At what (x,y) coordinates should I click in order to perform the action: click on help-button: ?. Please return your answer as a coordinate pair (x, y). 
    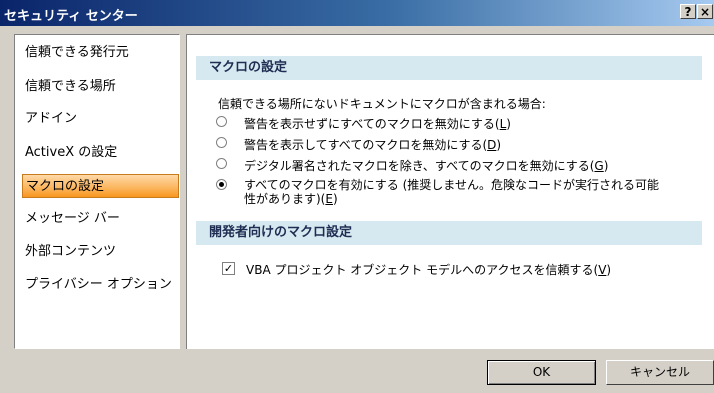
    Looking at the image, I should click on (688, 11).